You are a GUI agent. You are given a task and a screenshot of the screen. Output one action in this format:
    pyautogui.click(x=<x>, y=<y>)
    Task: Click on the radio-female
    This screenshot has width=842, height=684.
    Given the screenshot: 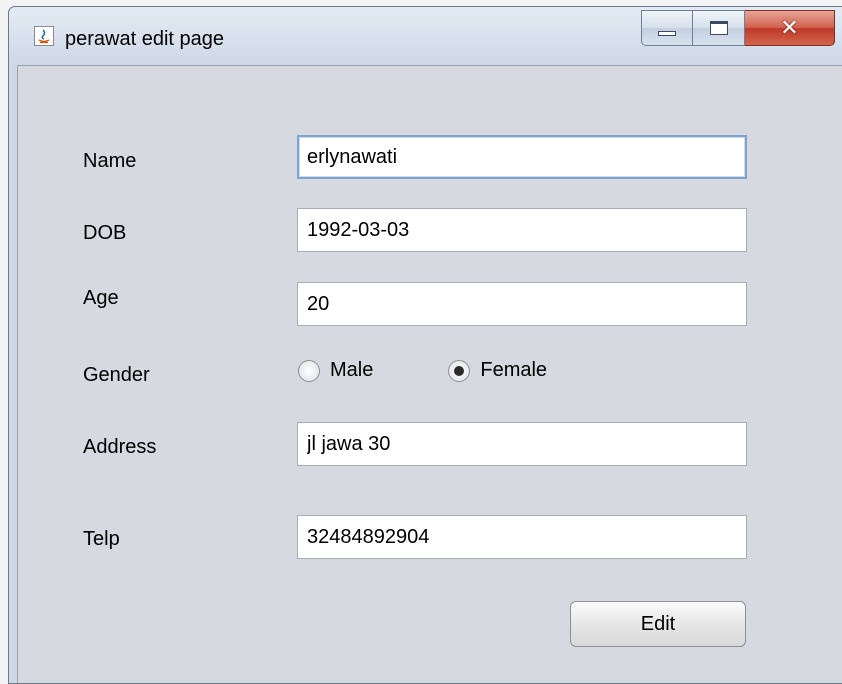 What is the action you would take?
    pyautogui.click(x=459, y=370)
    